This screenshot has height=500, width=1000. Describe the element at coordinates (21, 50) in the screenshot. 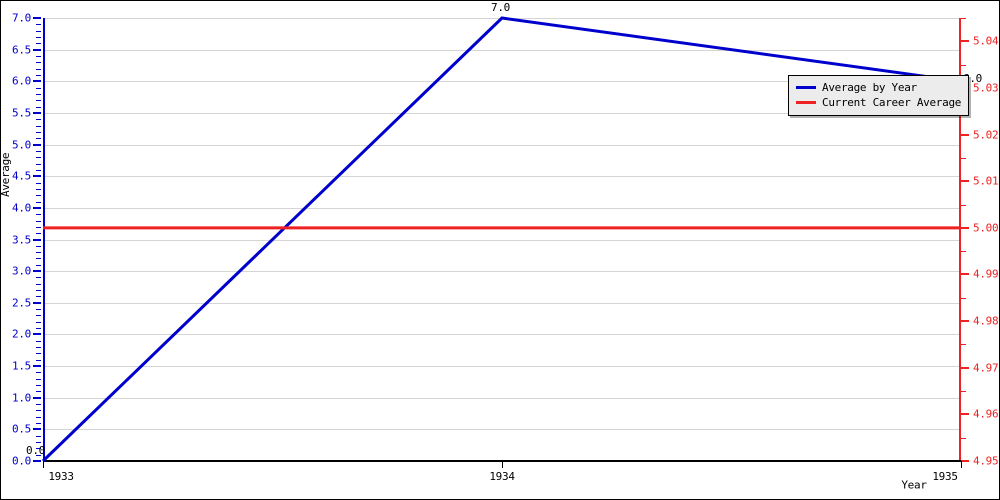

I see `y-axis-left-tick-label: 6.5` at that location.